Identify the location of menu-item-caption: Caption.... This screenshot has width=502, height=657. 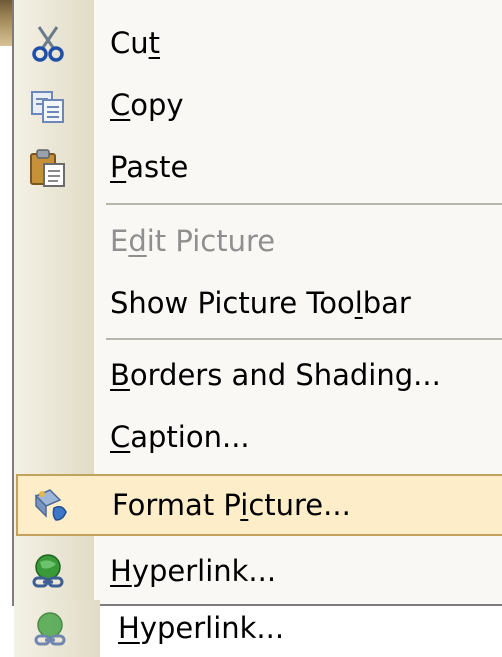
(258, 437).